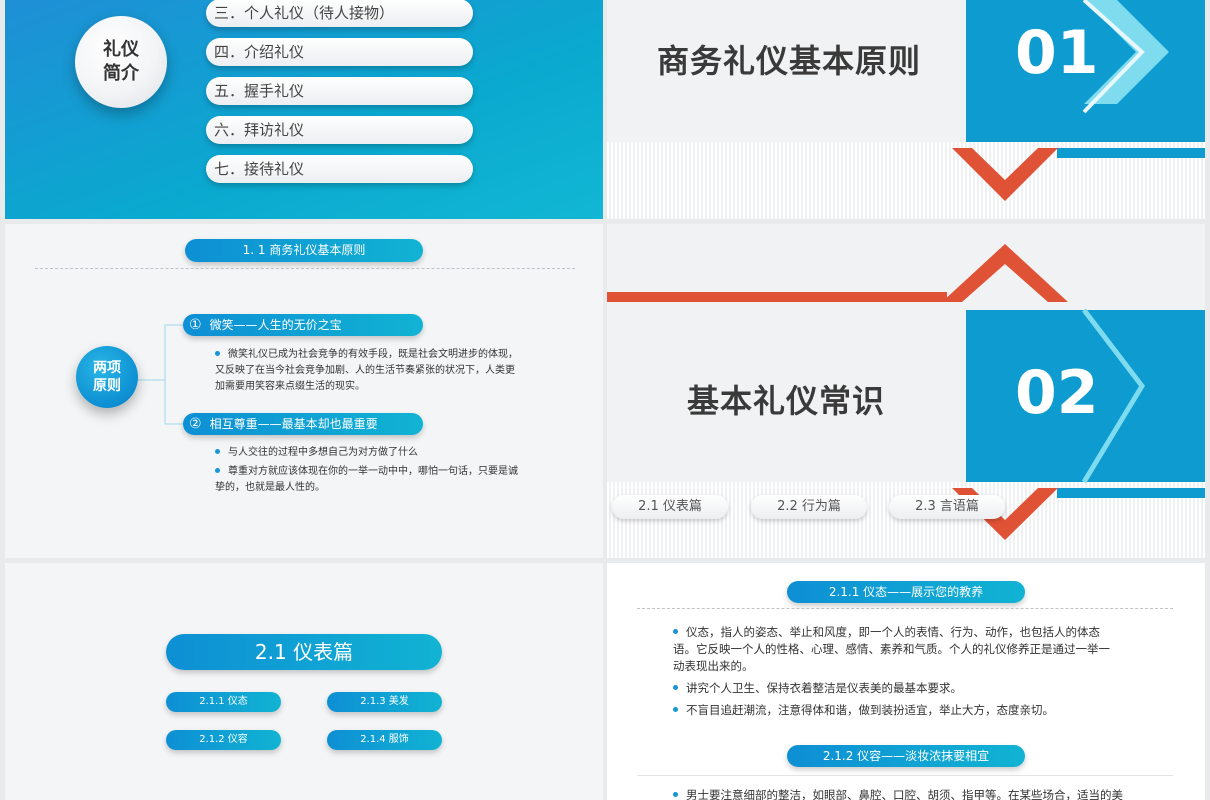 The image size is (1210, 800). I want to click on appearance-button-grooming: 2.1.2 仪容, so click(223, 740).